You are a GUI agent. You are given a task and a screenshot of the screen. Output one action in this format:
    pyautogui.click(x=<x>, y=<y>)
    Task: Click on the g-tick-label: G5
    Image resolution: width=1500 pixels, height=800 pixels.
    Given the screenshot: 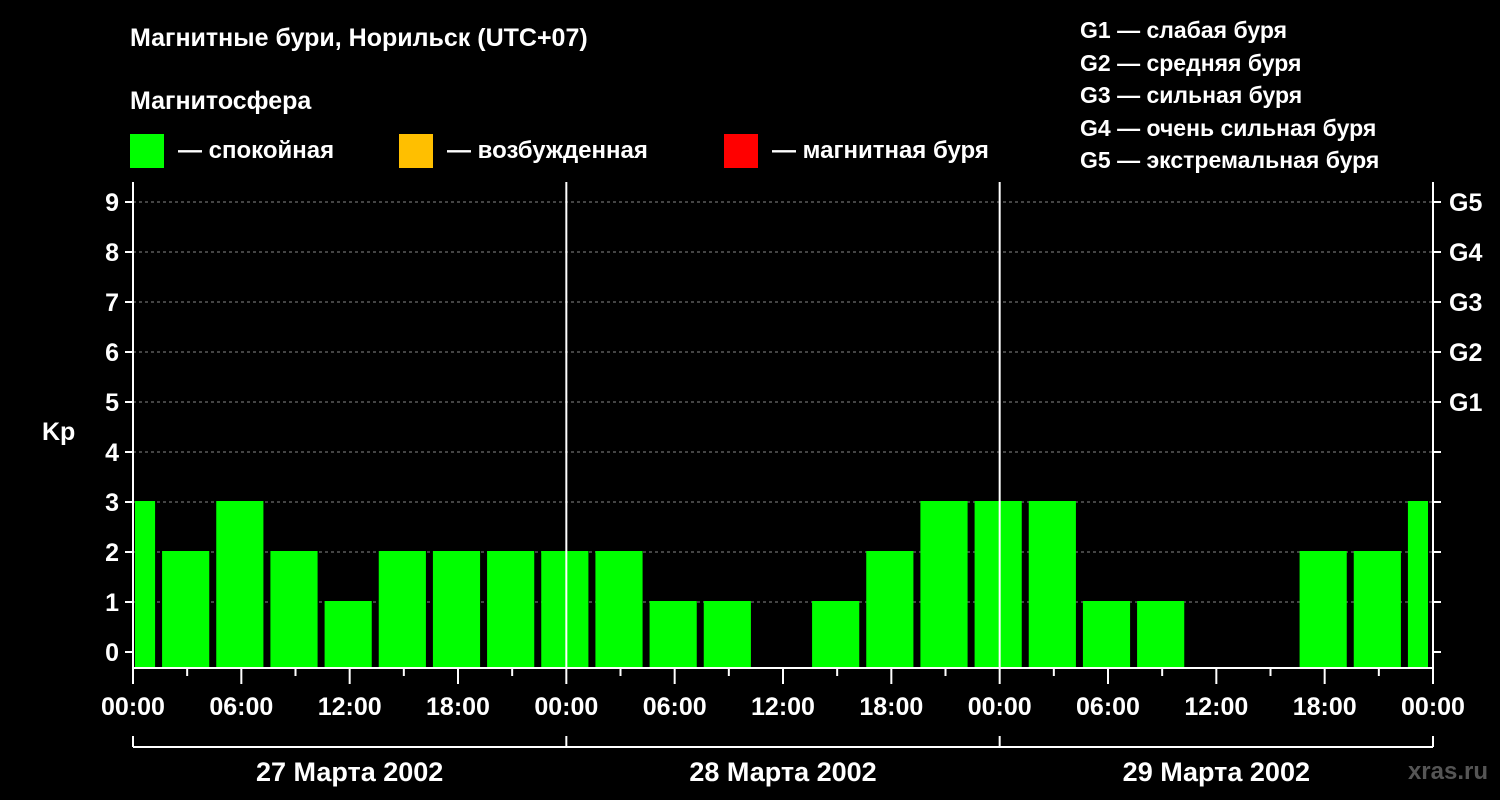 What is the action you would take?
    pyautogui.click(x=1465, y=203)
    